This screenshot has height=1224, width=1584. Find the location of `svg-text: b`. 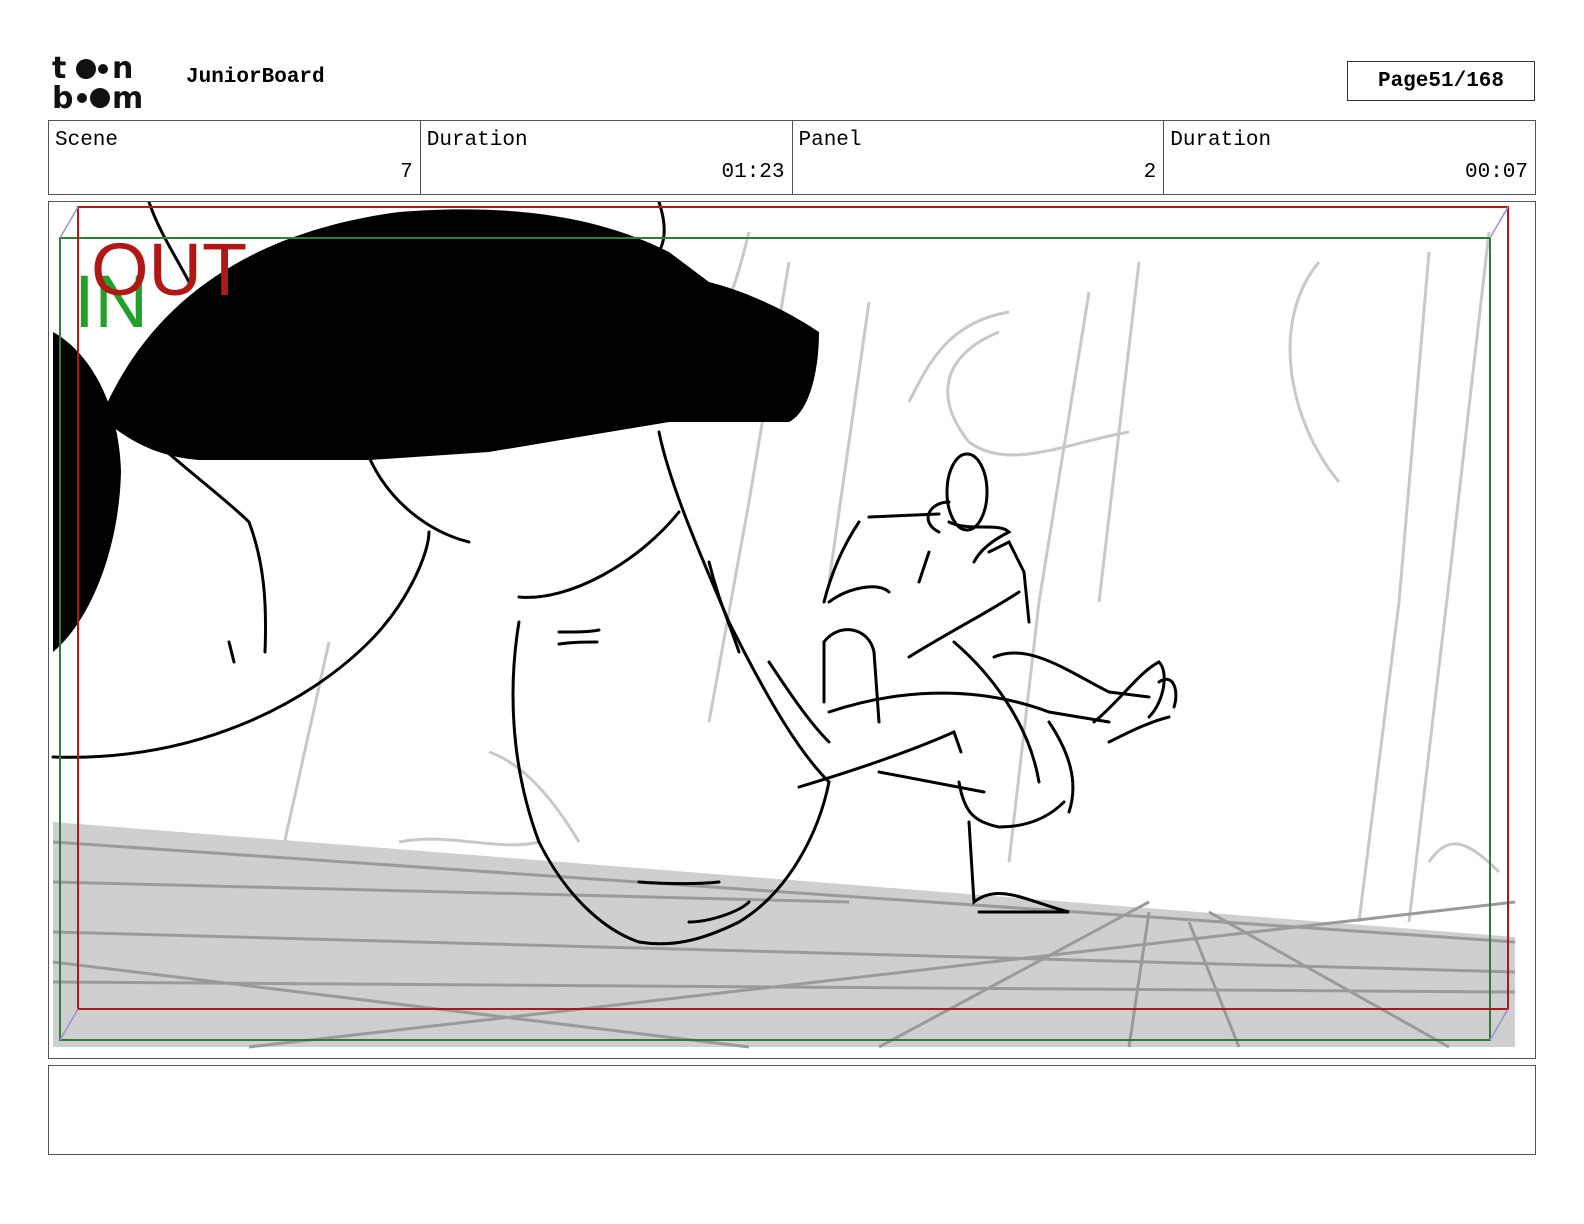

svg-text: b is located at coordinates (62, 96).